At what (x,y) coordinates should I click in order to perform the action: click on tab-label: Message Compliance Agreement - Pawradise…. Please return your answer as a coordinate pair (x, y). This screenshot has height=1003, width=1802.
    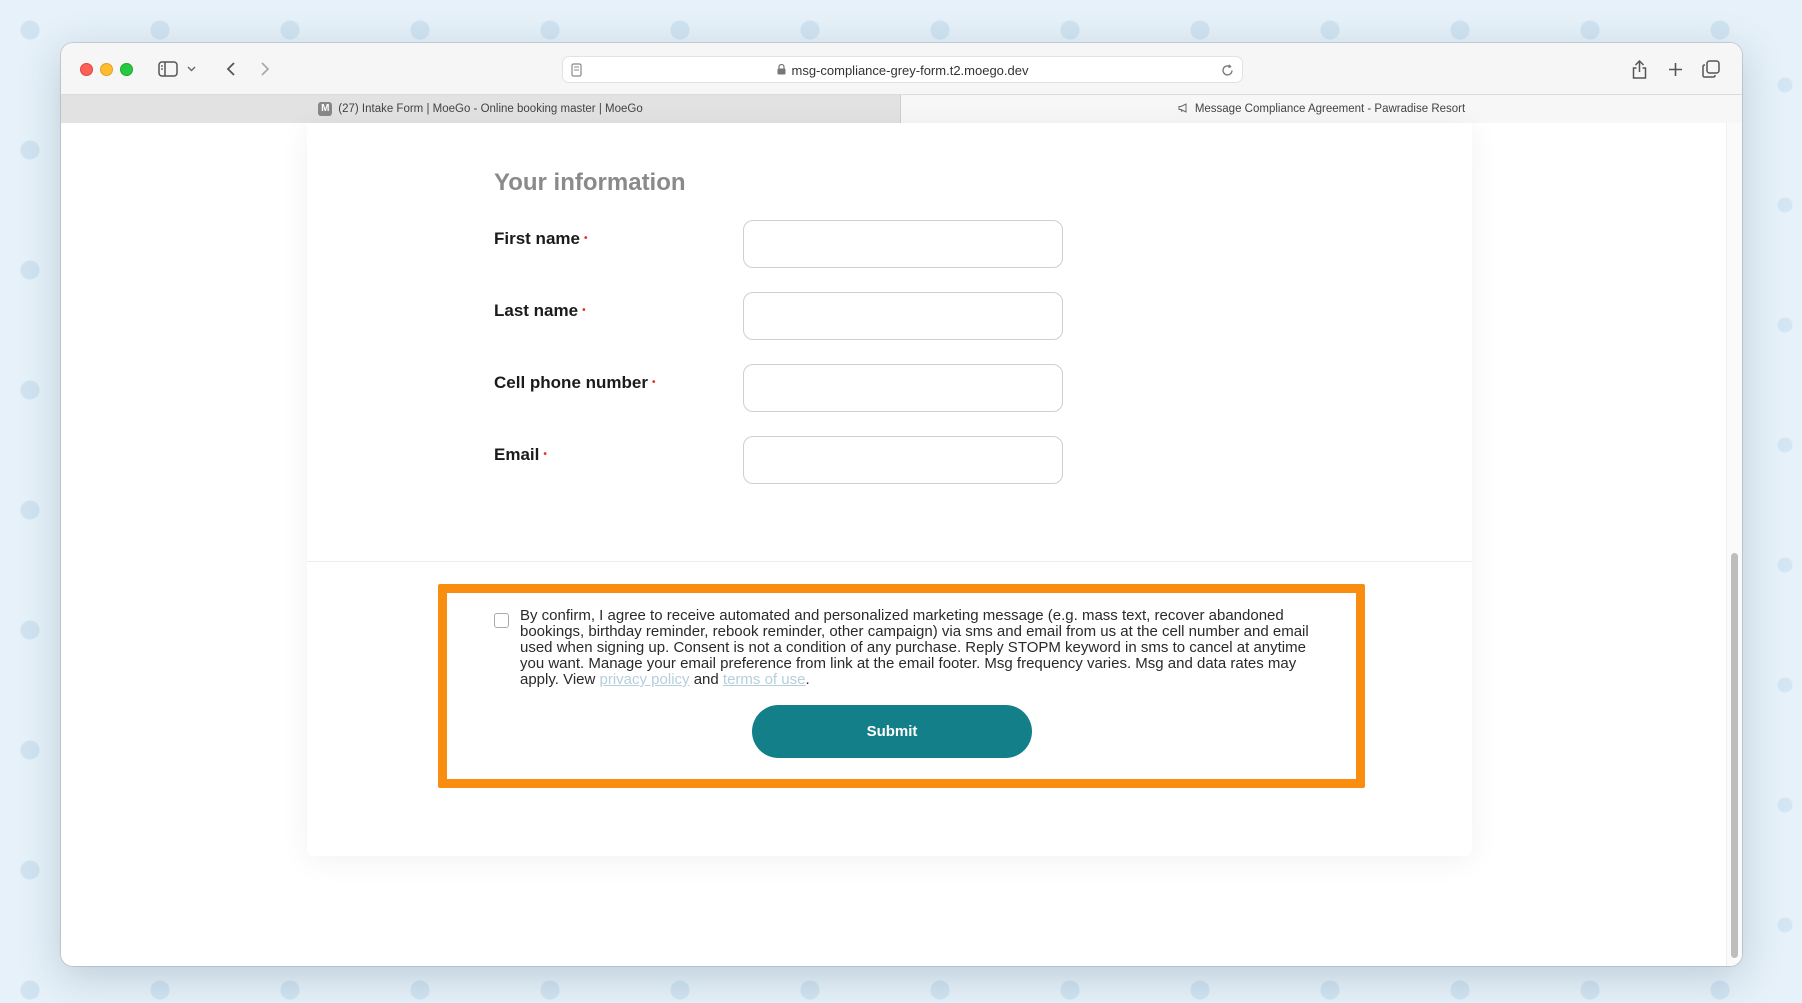
    Looking at the image, I should click on (1330, 109).